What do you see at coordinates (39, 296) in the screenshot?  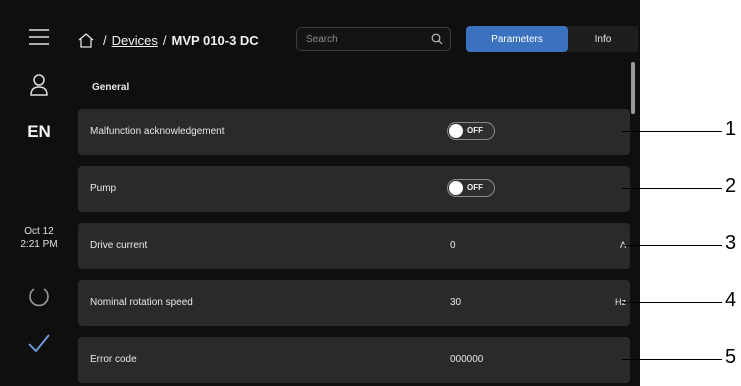 I see `power-icon` at bounding box center [39, 296].